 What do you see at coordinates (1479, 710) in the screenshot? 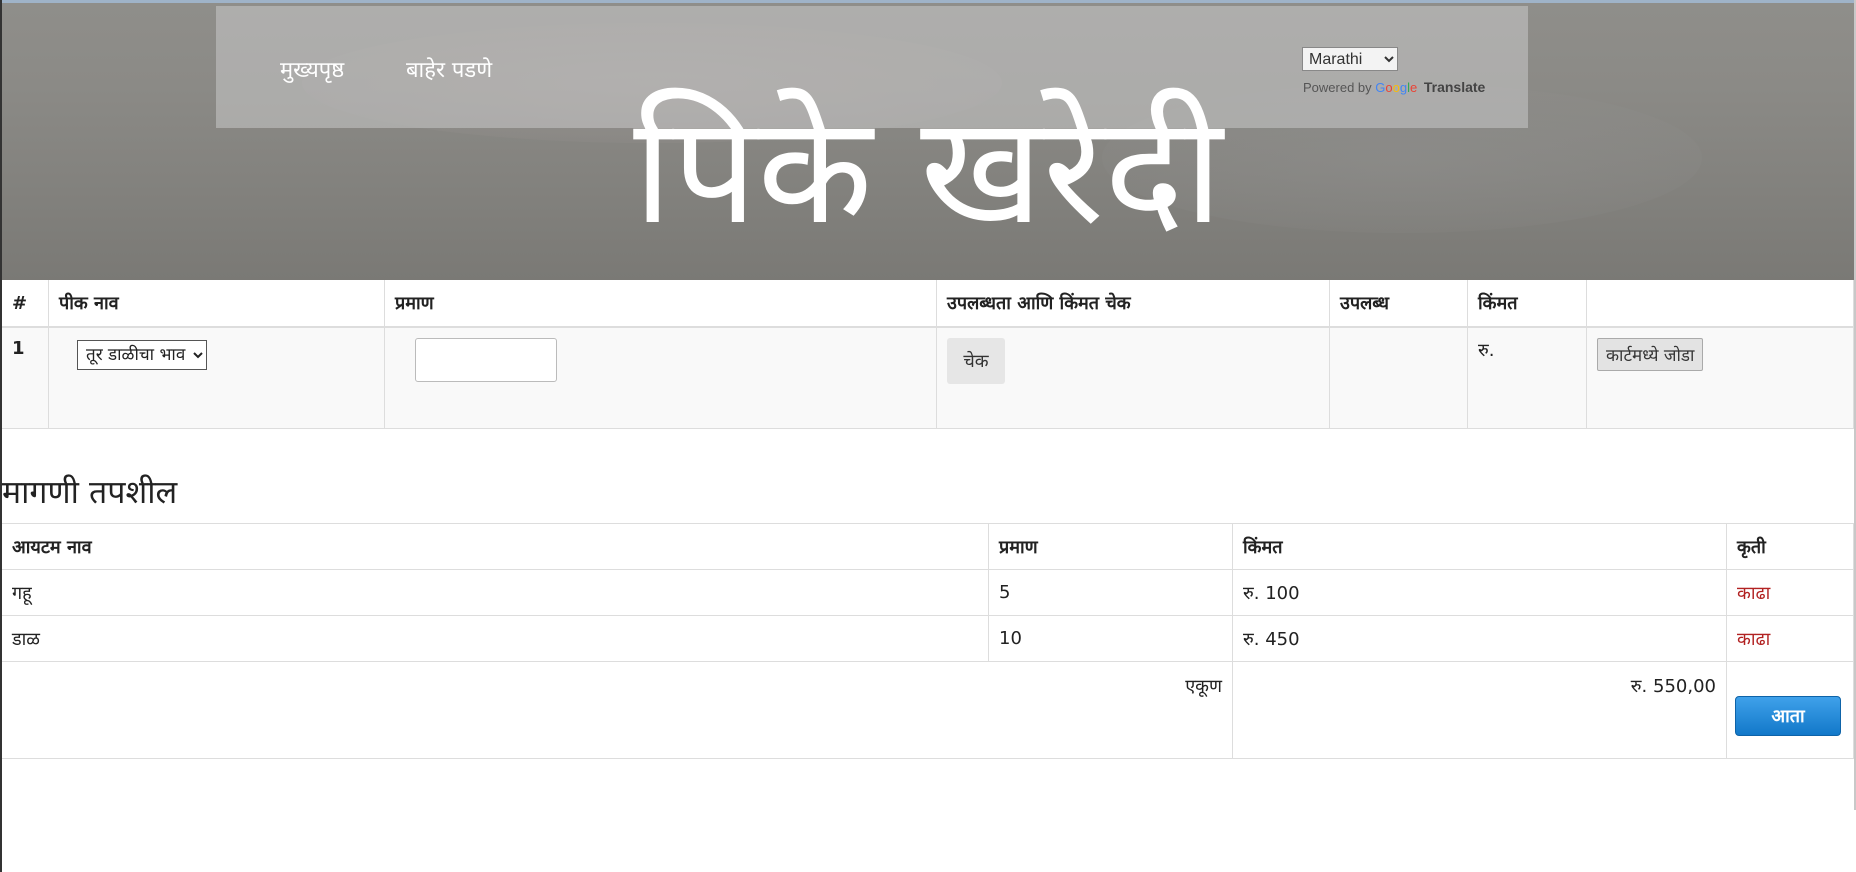
I see `total-value: रु. 550,00` at bounding box center [1479, 710].